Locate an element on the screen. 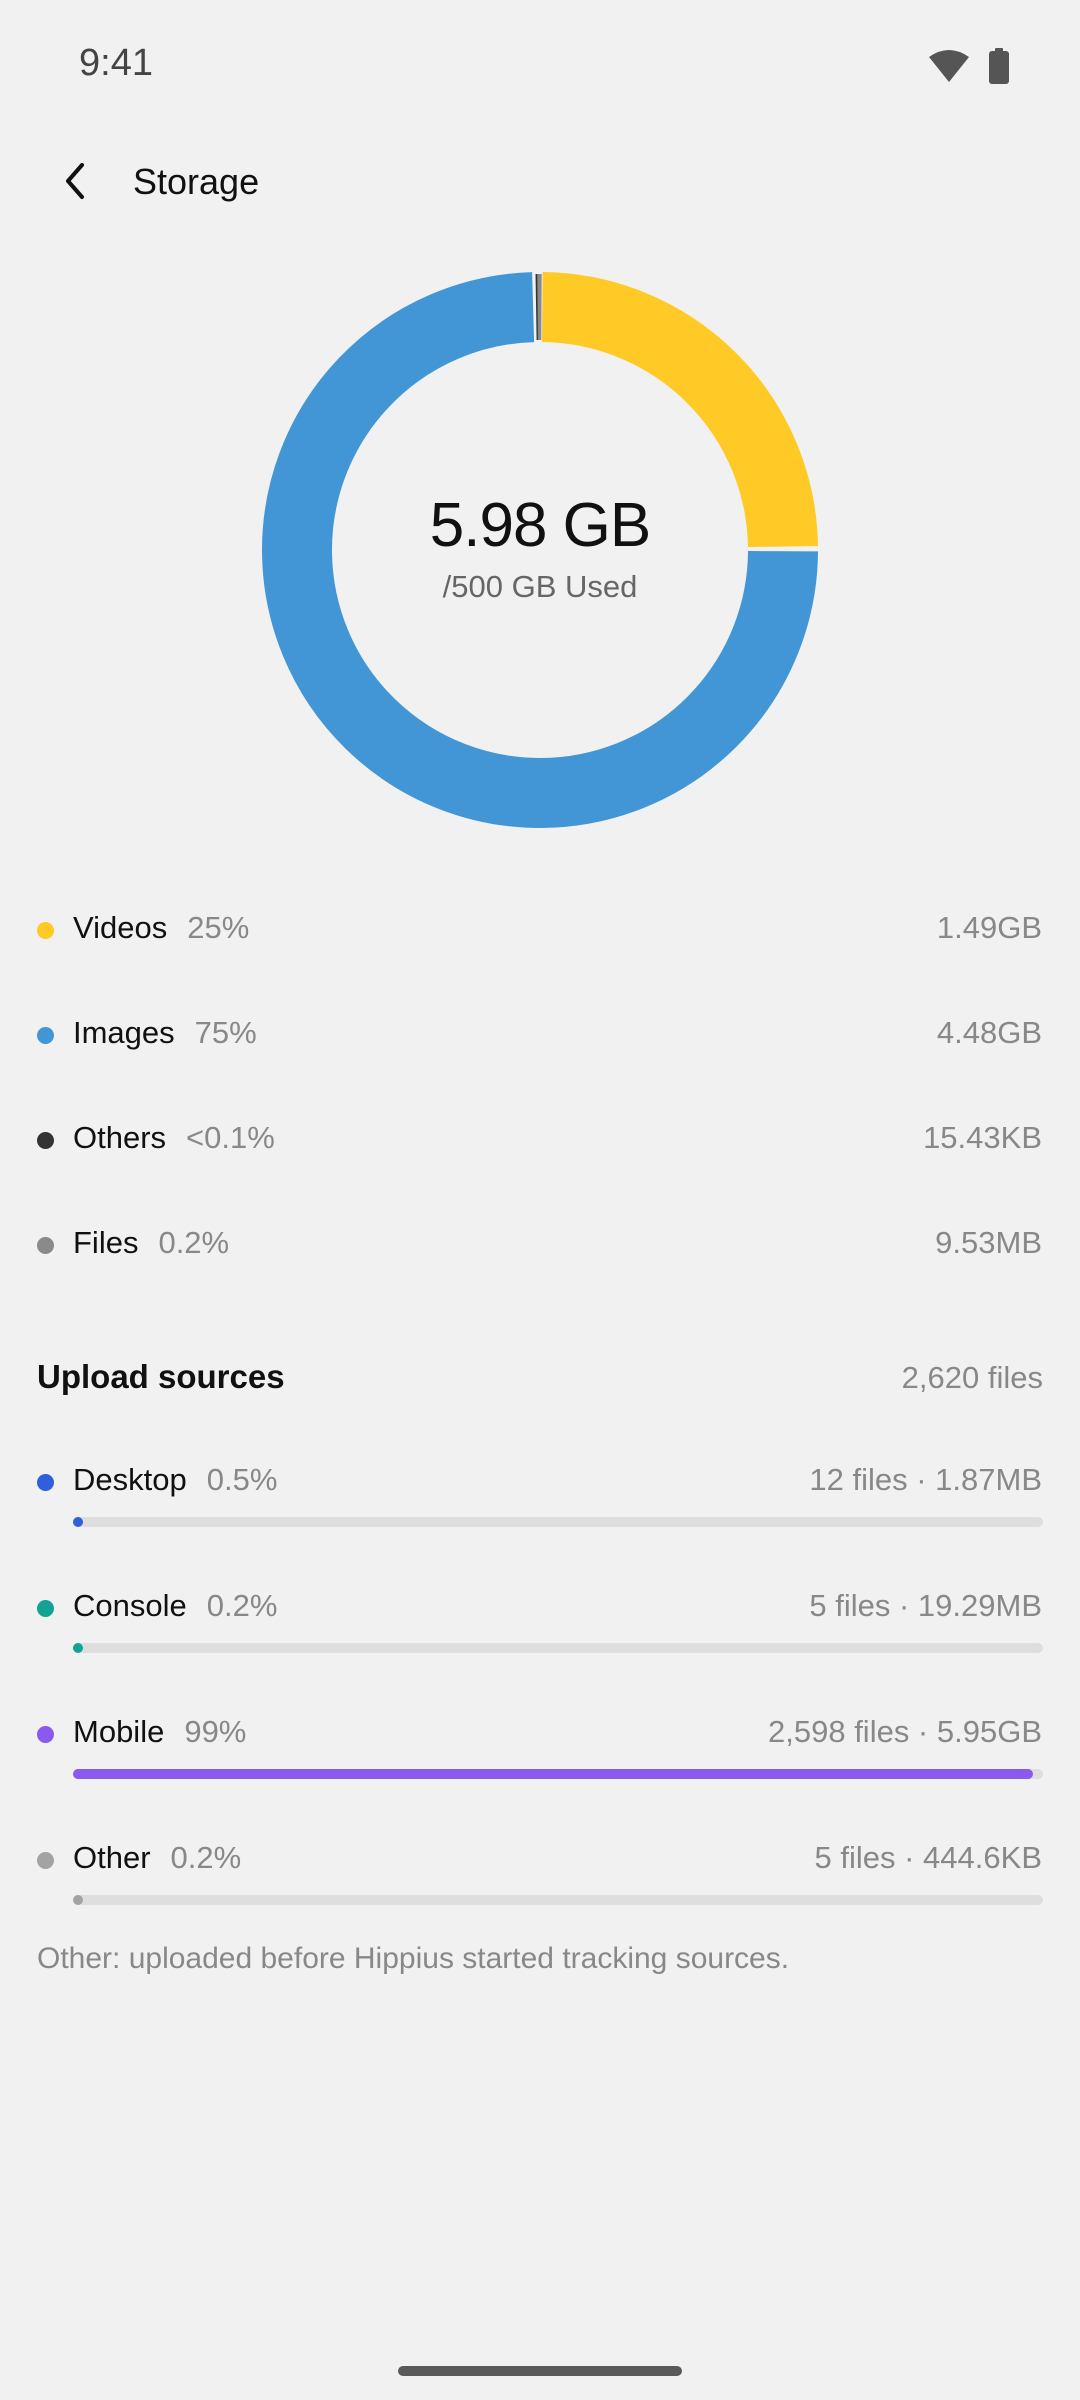 The width and height of the screenshot is (1080, 2400). battery-icon is located at coordinates (999, 68).